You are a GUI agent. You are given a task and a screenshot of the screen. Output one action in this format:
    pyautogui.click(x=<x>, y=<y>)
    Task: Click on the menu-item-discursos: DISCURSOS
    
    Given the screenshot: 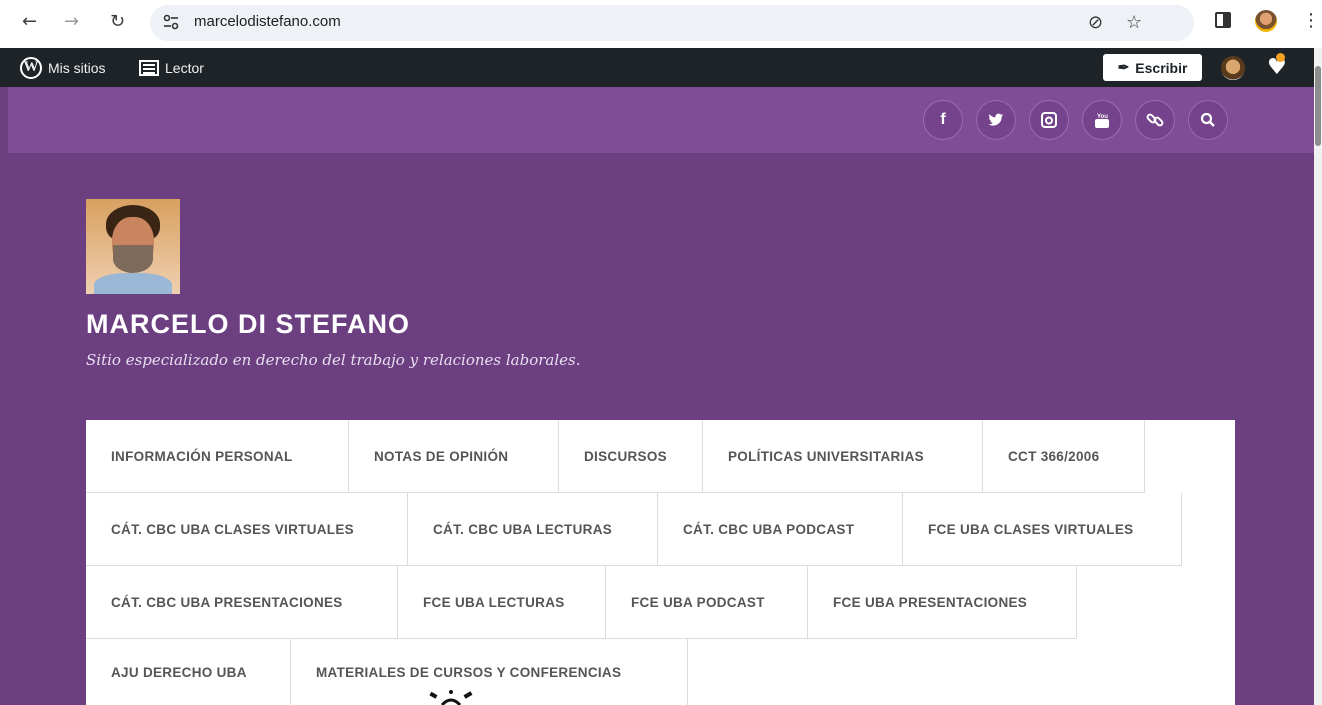 What is the action you would take?
    pyautogui.click(x=631, y=456)
    